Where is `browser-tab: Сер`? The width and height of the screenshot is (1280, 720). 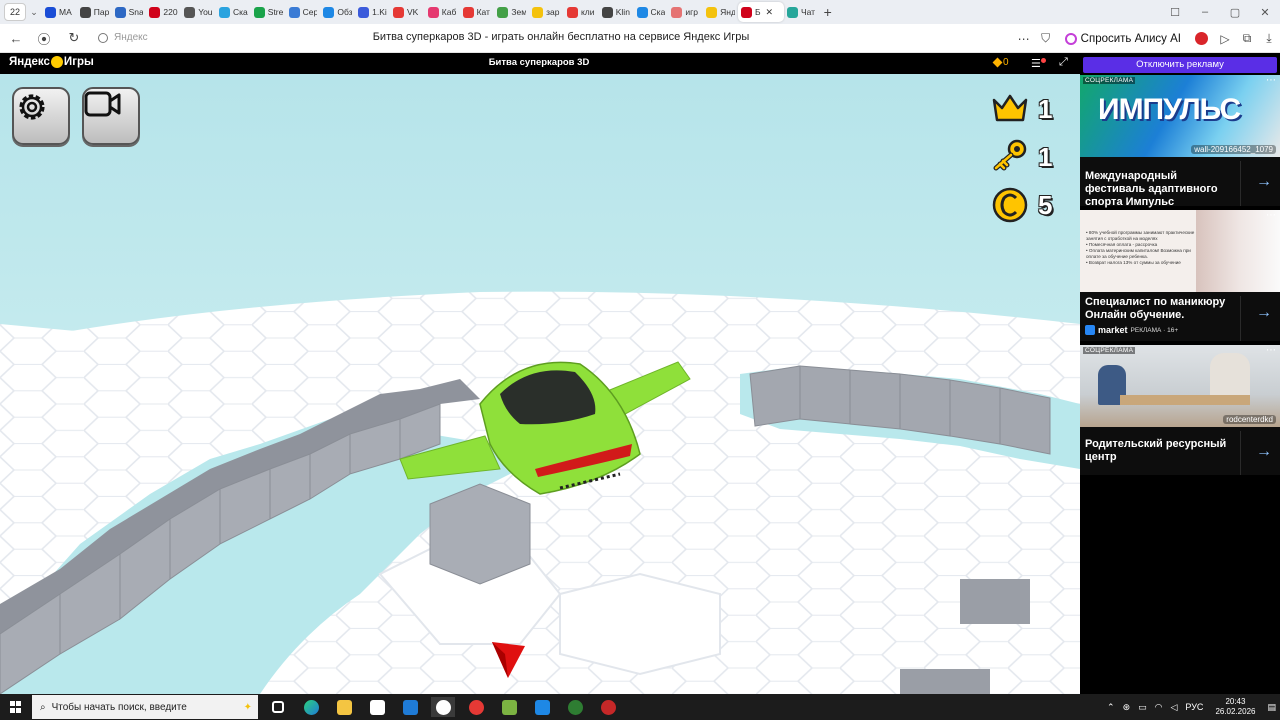
browser-tab: Сер is located at coordinates (303, 12).